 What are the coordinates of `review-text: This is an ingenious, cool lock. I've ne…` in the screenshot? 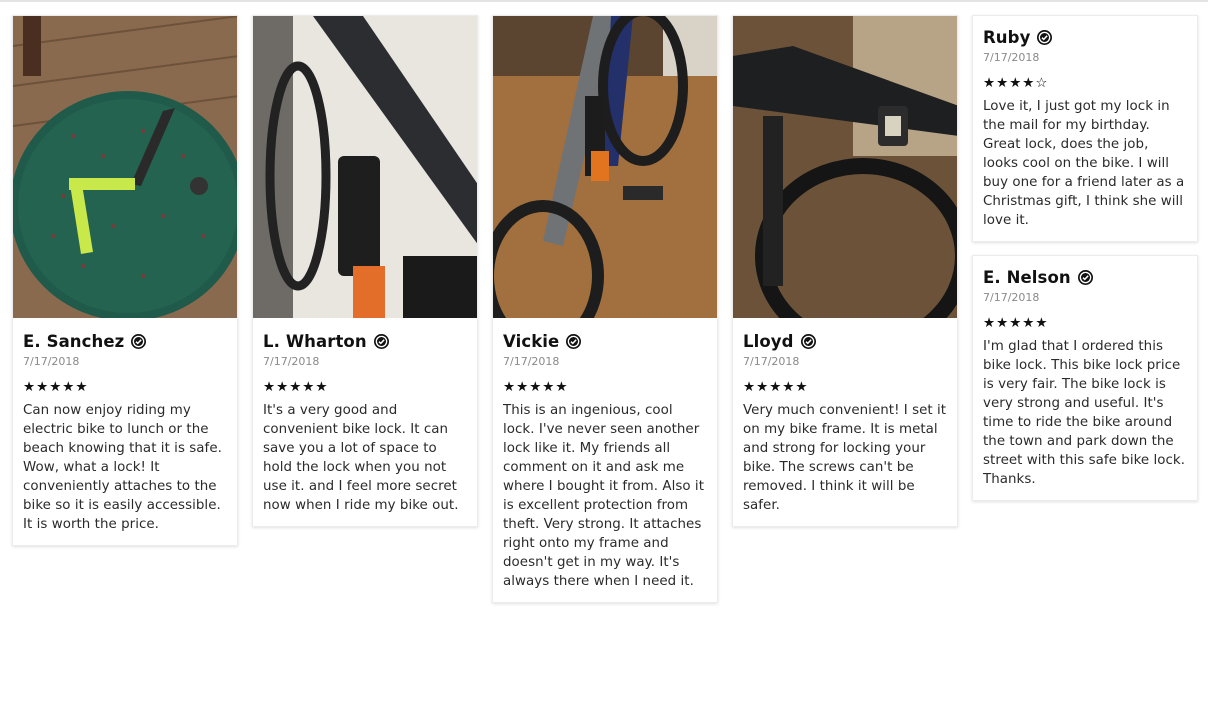 It's located at (603, 496).